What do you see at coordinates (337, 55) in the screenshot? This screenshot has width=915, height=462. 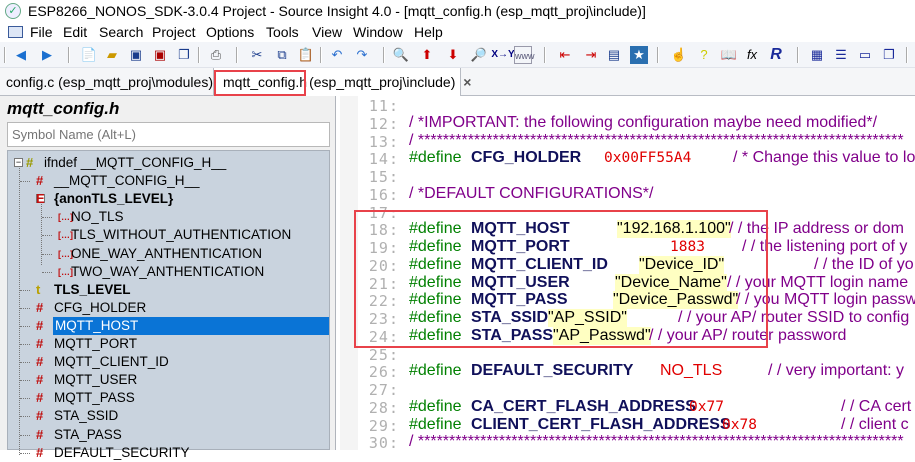 I see `undo-icon: ↶` at bounding box center [337, 55].